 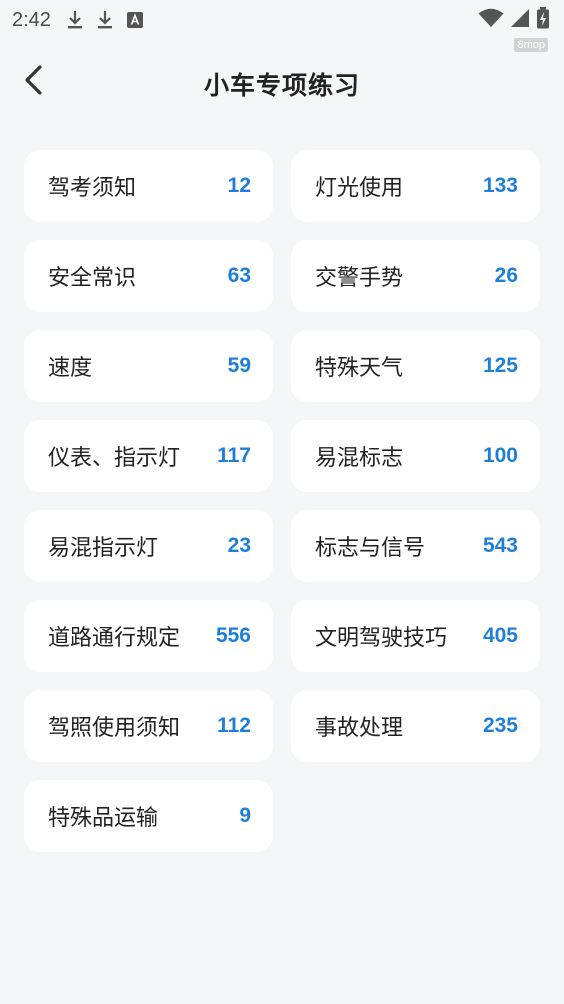 What do you see at coordinates (500, 365) in the screenshot?
I see `category-count: 125` at bounding box center [500, 365].